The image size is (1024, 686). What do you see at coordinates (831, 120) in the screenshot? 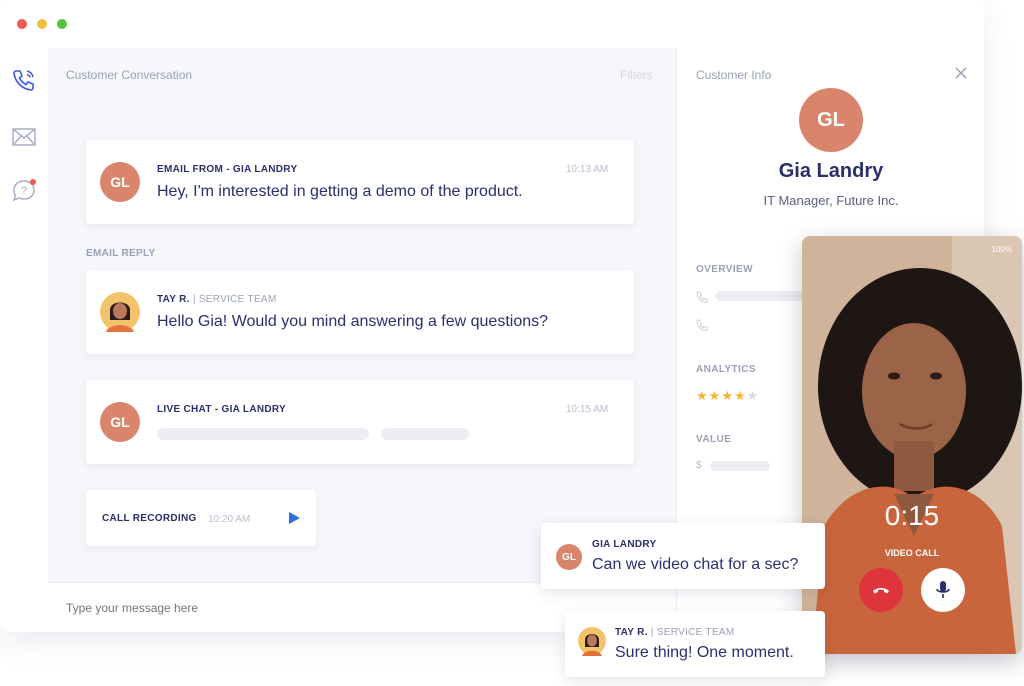
I see `customer-avatar: GL` at bounding box center [831, 120].